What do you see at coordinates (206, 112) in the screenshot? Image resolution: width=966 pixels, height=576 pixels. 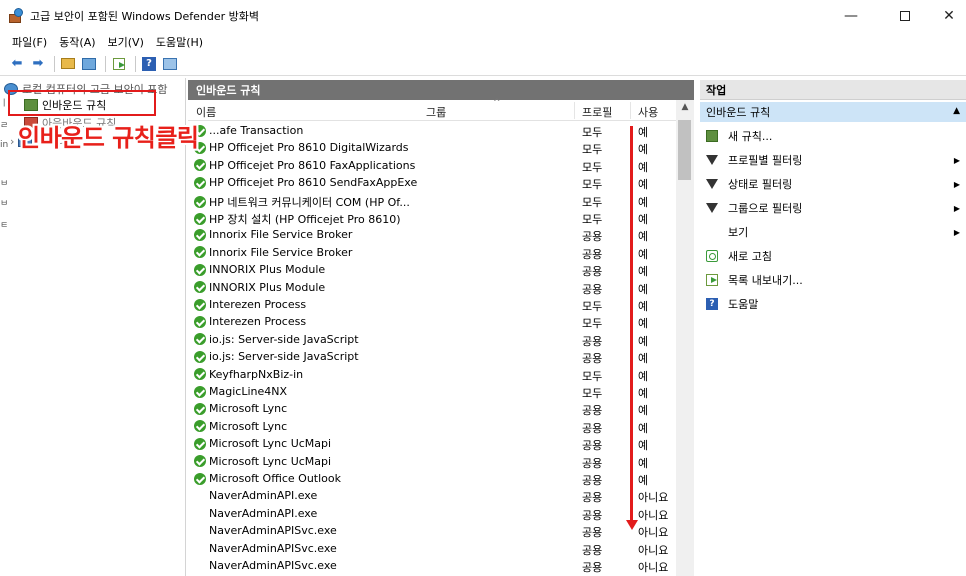 I see `column-header-name: 이름` at bounding box center [206, 112].